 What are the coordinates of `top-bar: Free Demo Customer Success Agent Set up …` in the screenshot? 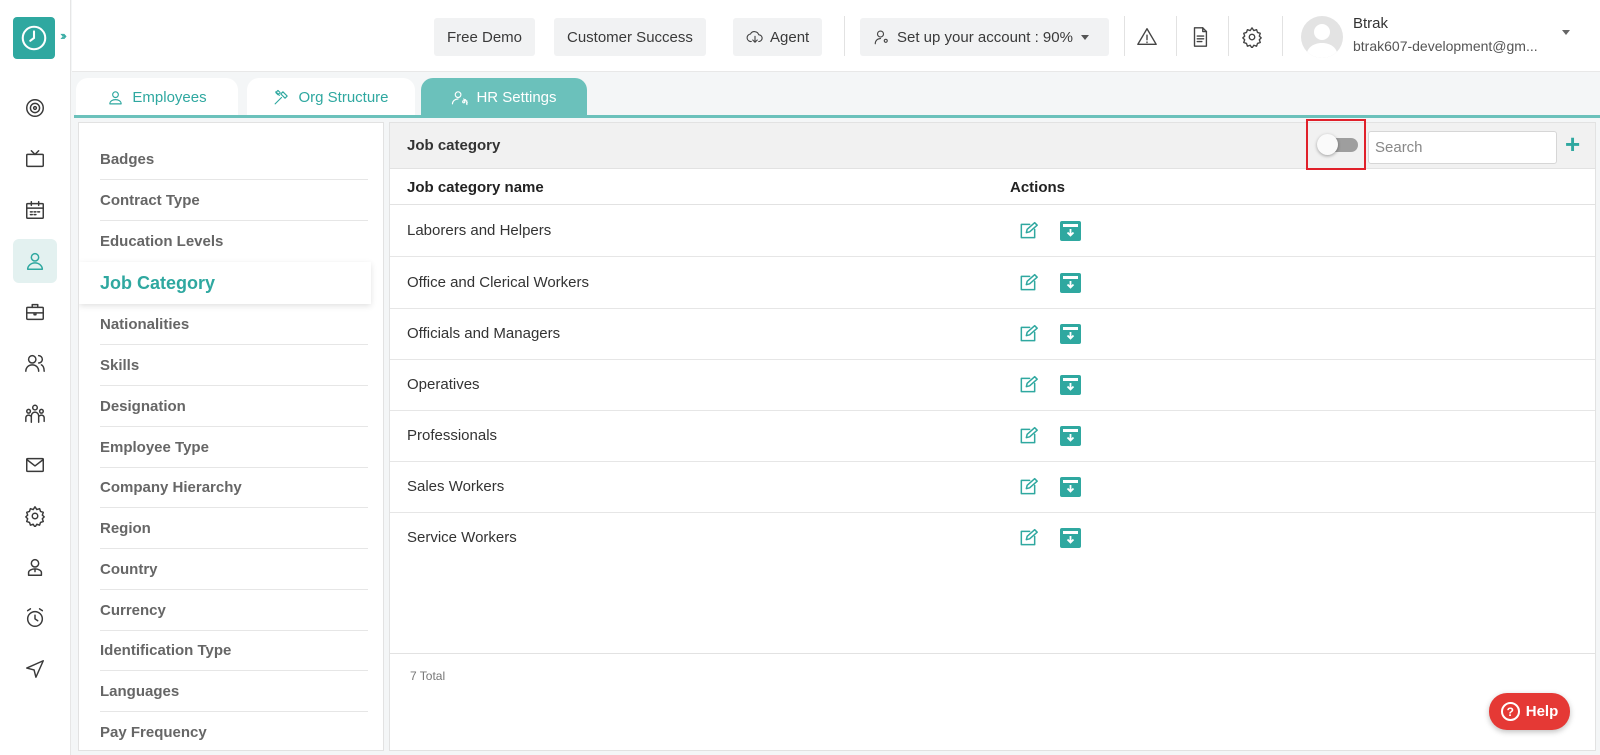 It's located at (836, 36).